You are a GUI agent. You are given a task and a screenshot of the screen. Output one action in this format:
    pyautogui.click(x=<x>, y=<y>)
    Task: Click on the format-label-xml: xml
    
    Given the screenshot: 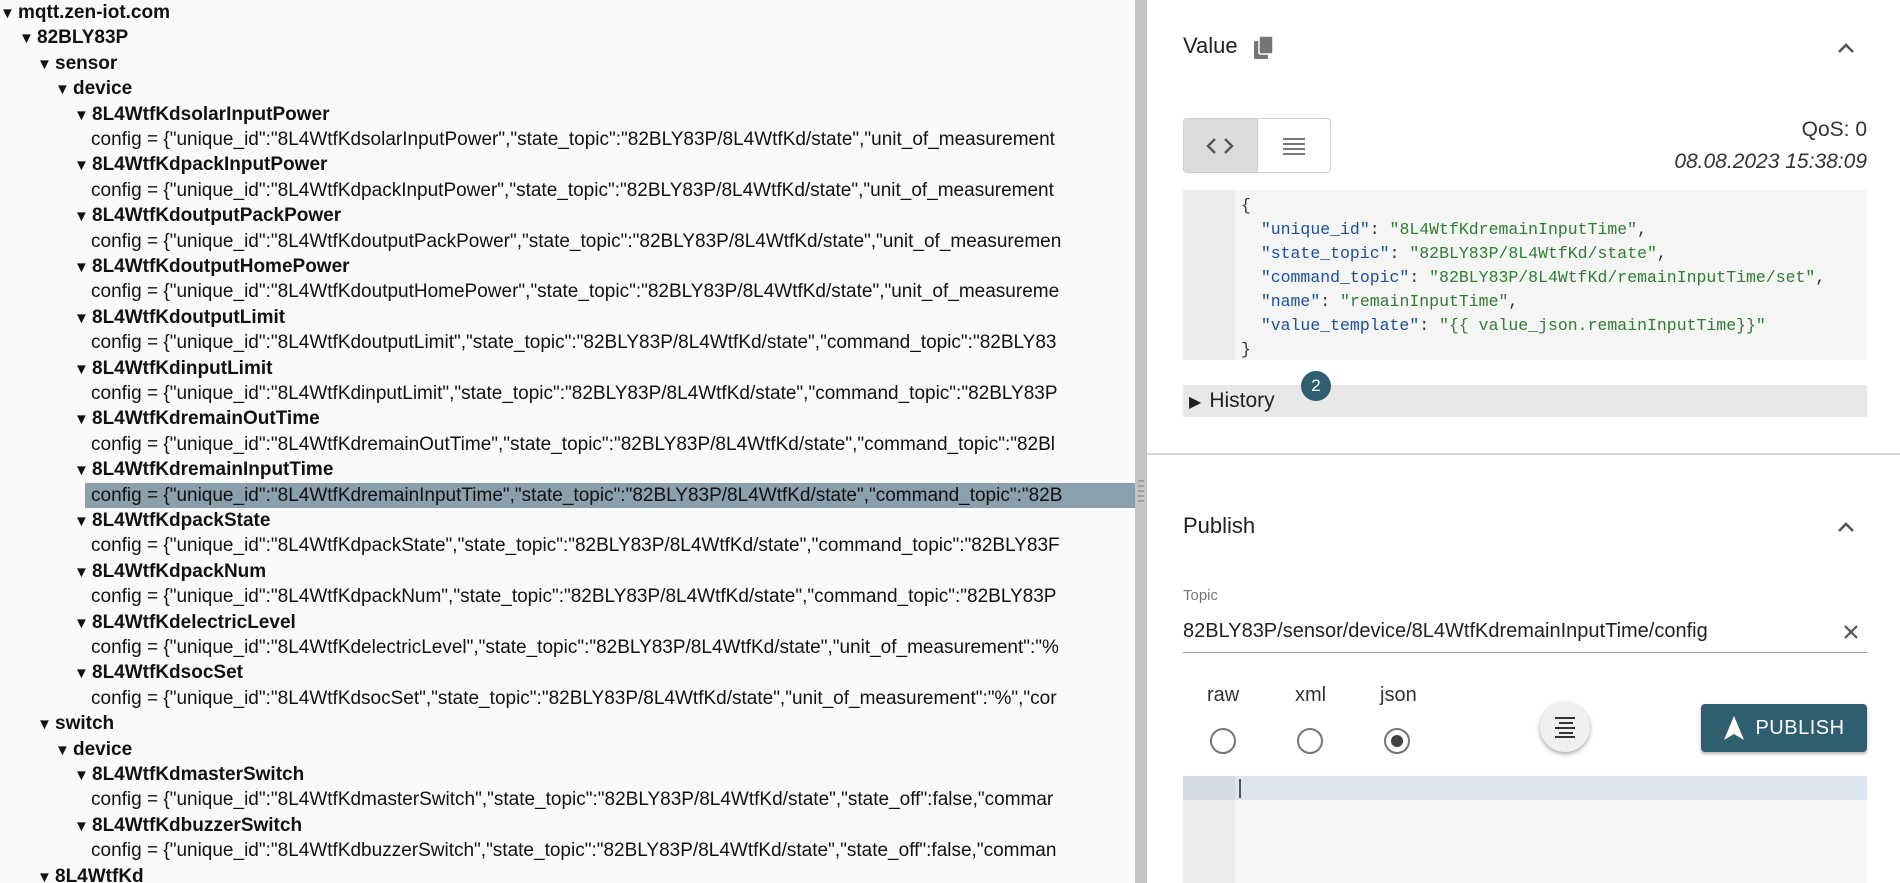 What is the action you would take?
    pyautogui.click(x=1311, y=695)
    